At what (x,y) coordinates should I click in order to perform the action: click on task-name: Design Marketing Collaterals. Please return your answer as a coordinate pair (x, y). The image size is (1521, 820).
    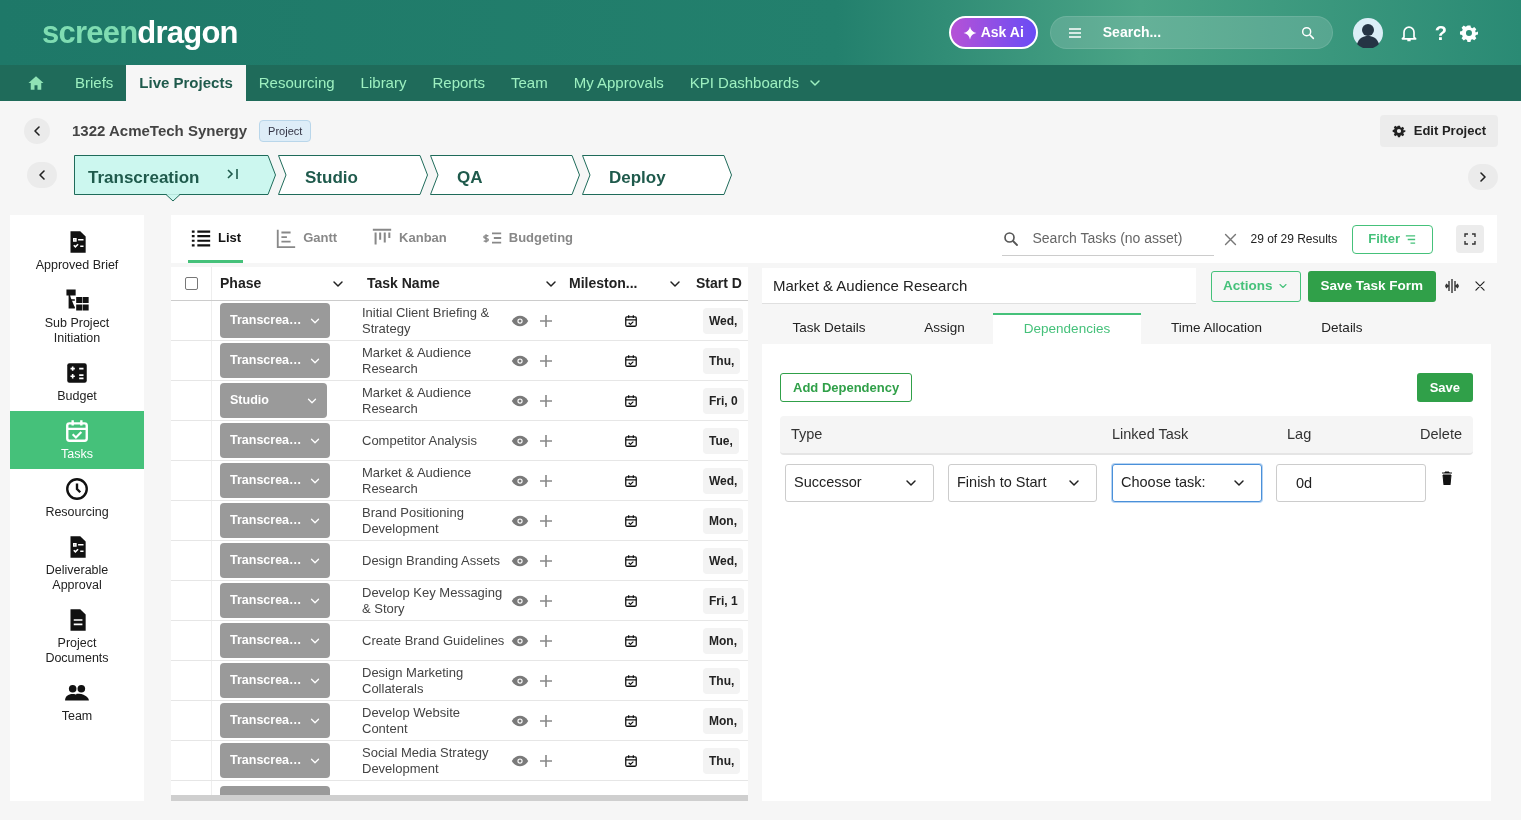
    Looking at the image, I should click on (435, 680).